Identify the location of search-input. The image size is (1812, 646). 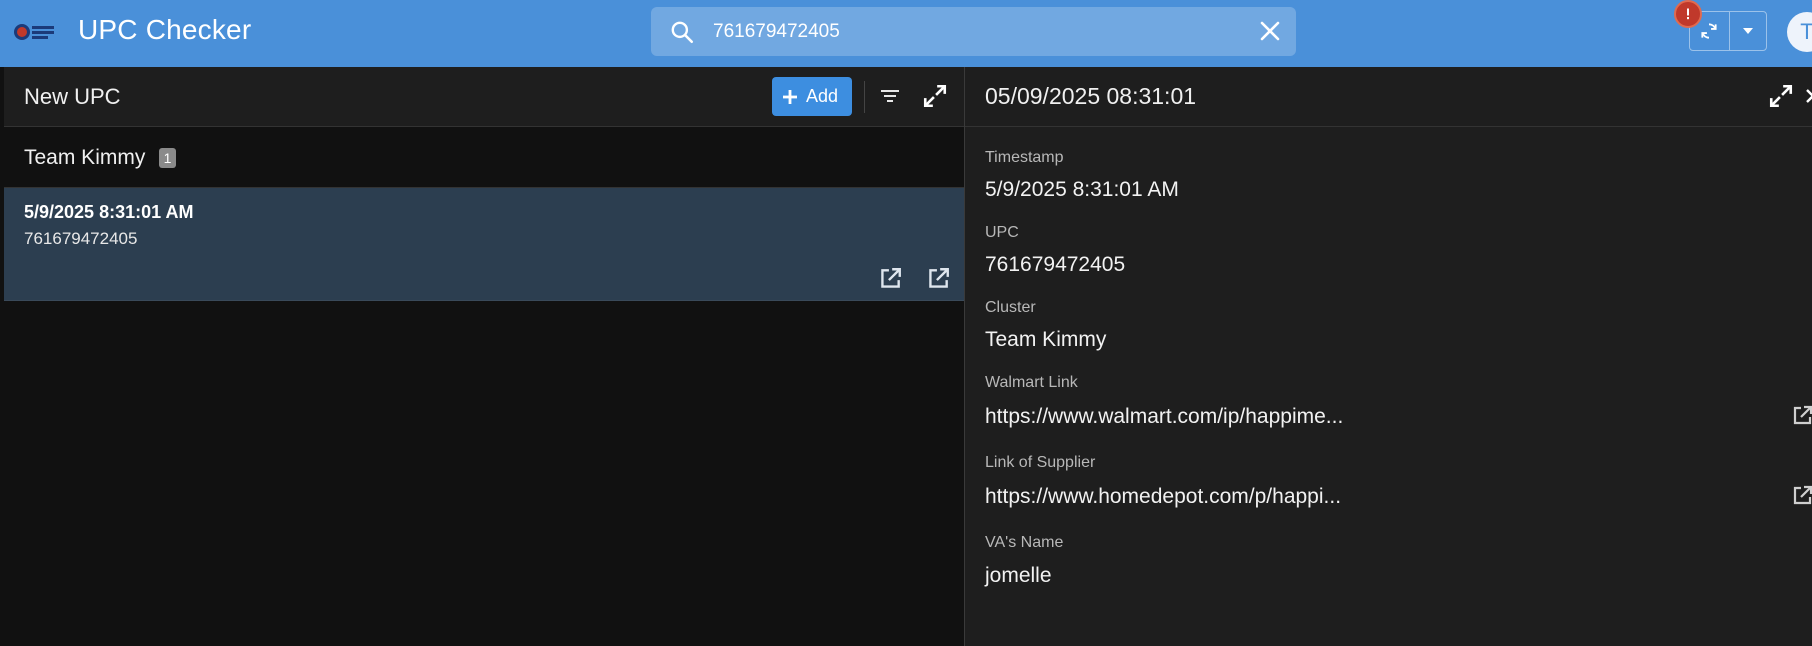
(953, 31).